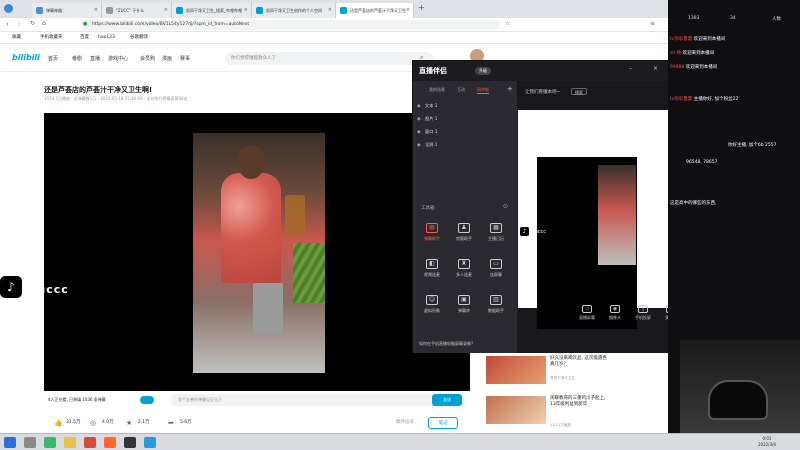  What do you see at coordinates (461, 90) in the screenshot?
I see `tab-interact: 互动` at bounding box center [461, 90].